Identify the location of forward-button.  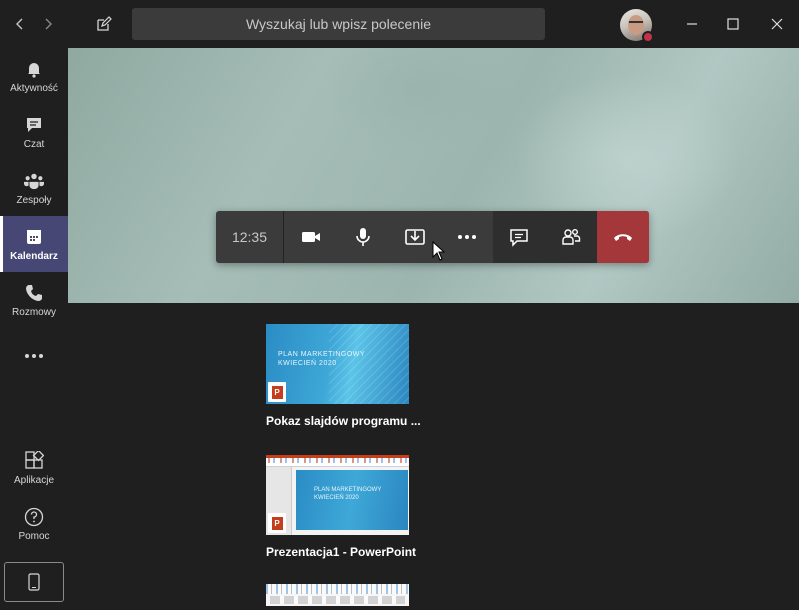
(48, 24).